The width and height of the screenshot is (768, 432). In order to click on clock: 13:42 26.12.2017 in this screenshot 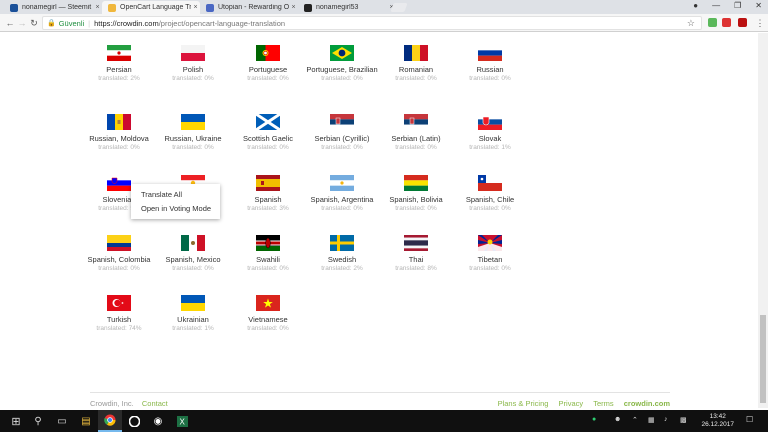, I will do `click(717, 421)`.